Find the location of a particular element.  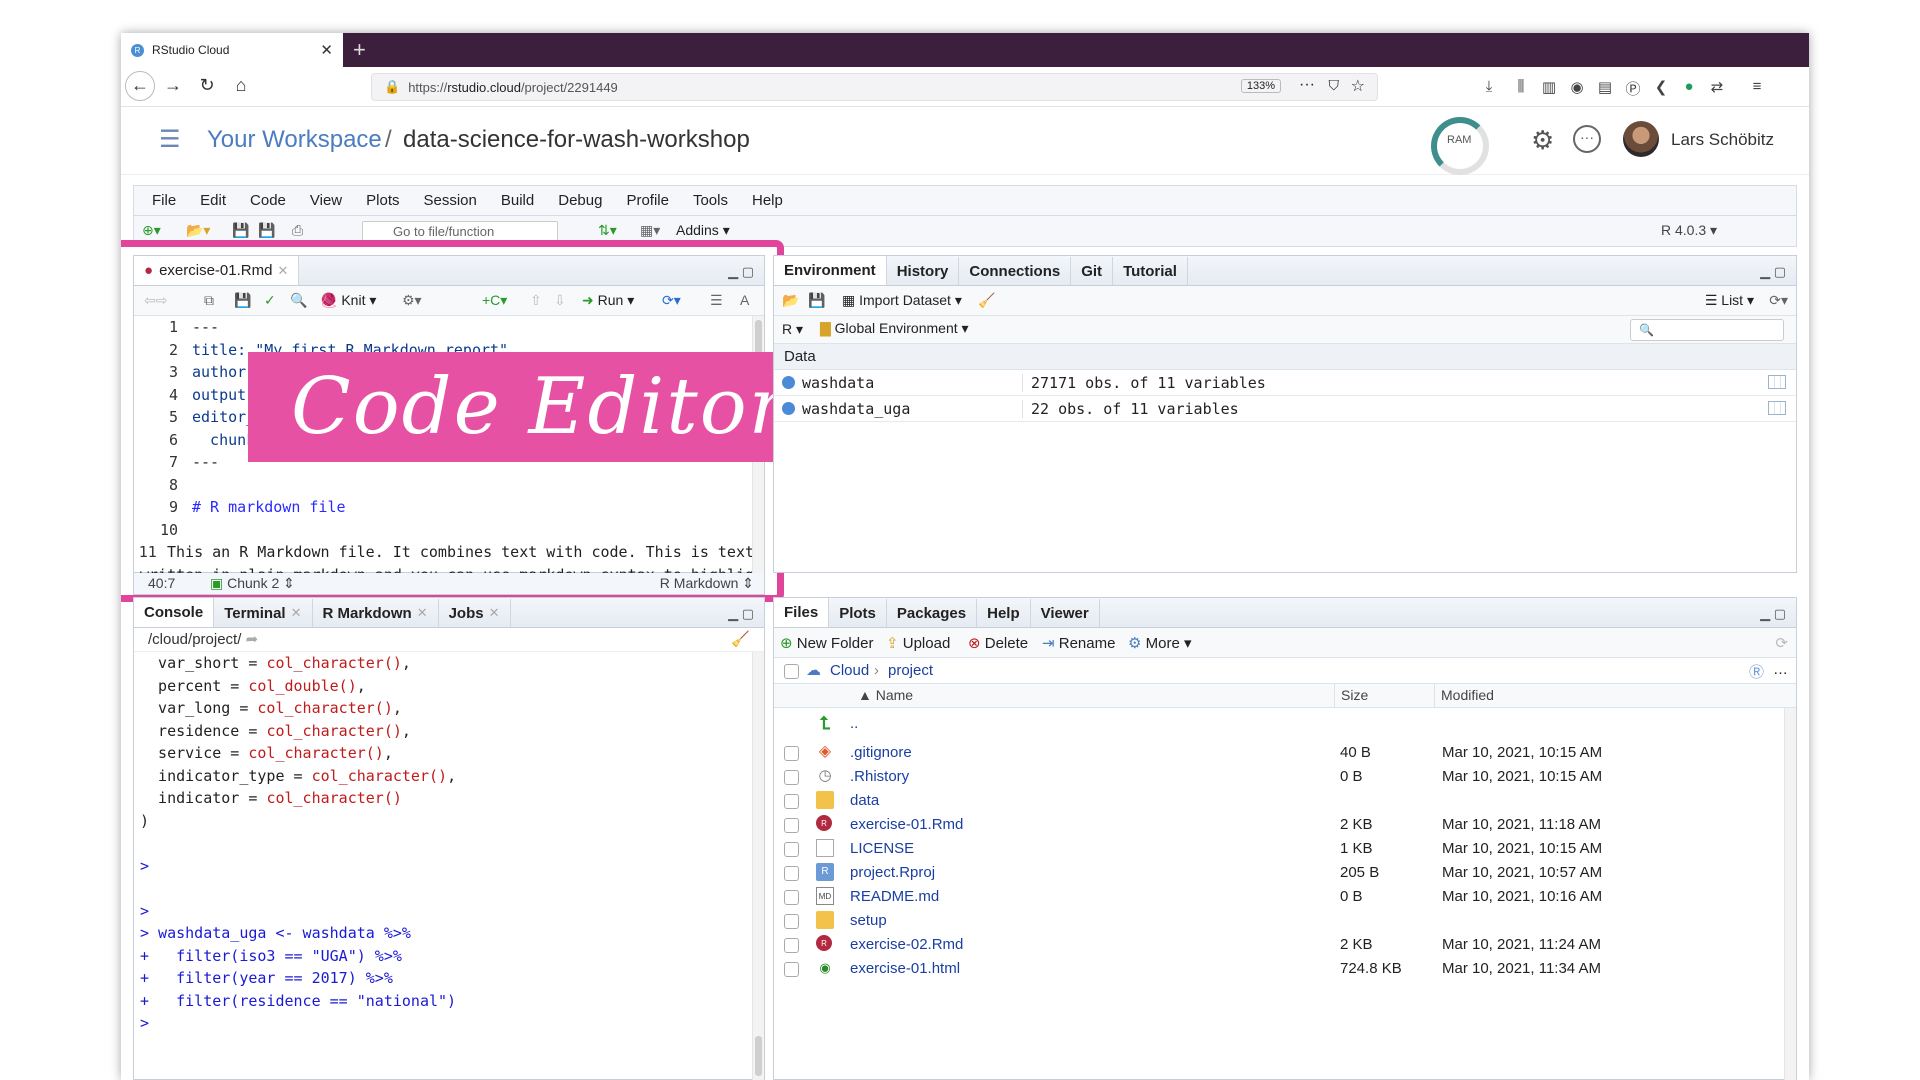

menu-tools: Tools is located at coordinates (710, 200).